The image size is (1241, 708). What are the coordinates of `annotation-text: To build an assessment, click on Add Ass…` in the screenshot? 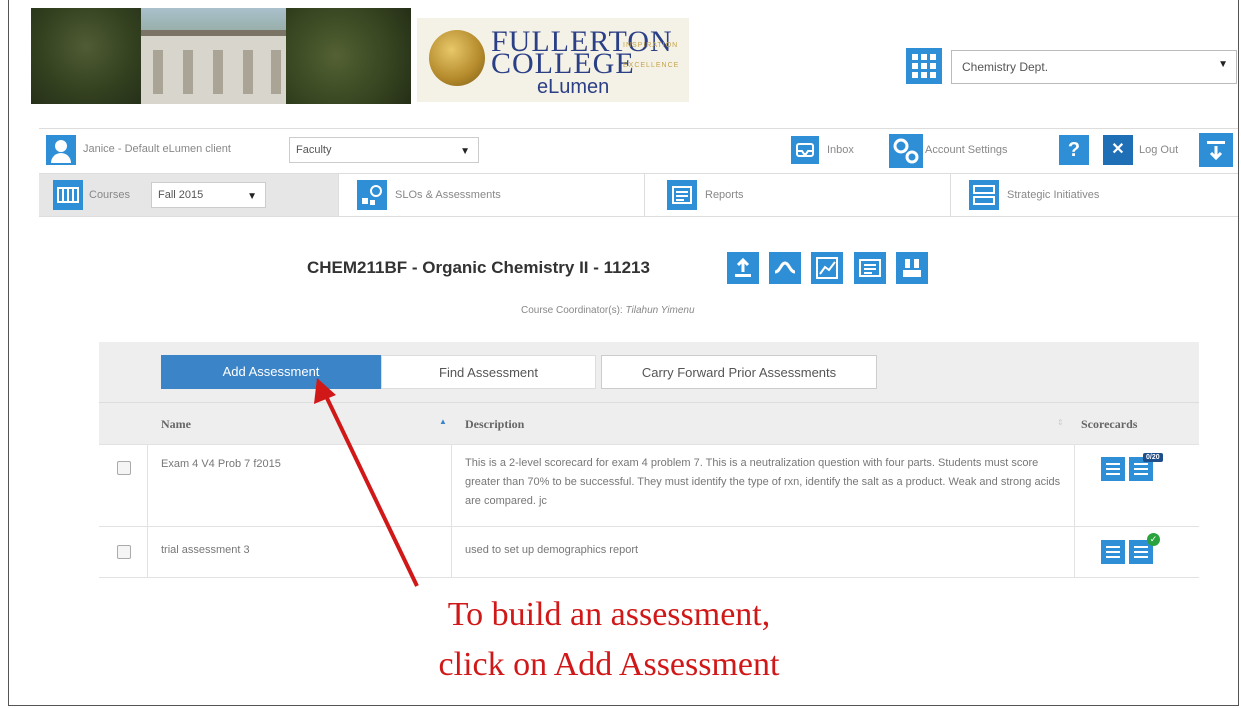 It's located at (609, 640).